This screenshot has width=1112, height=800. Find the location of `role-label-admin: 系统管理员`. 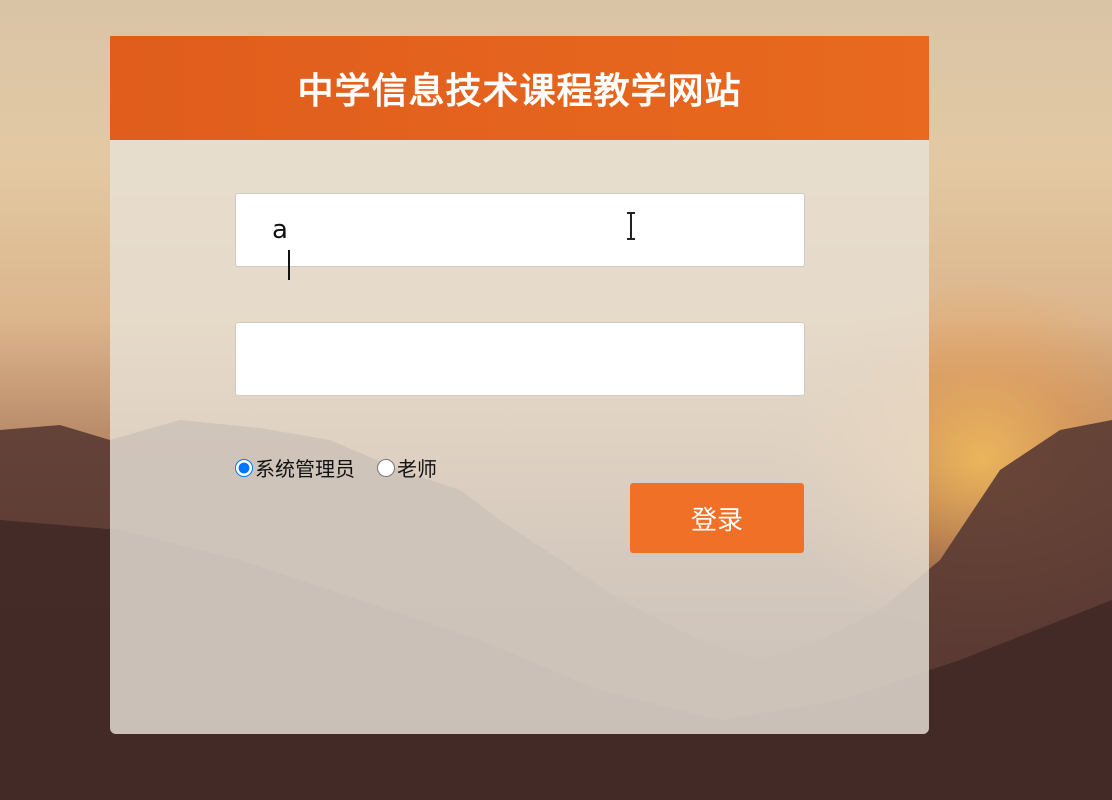

role-label-admin: 系统管理员 is located at coordinates (305, 469).